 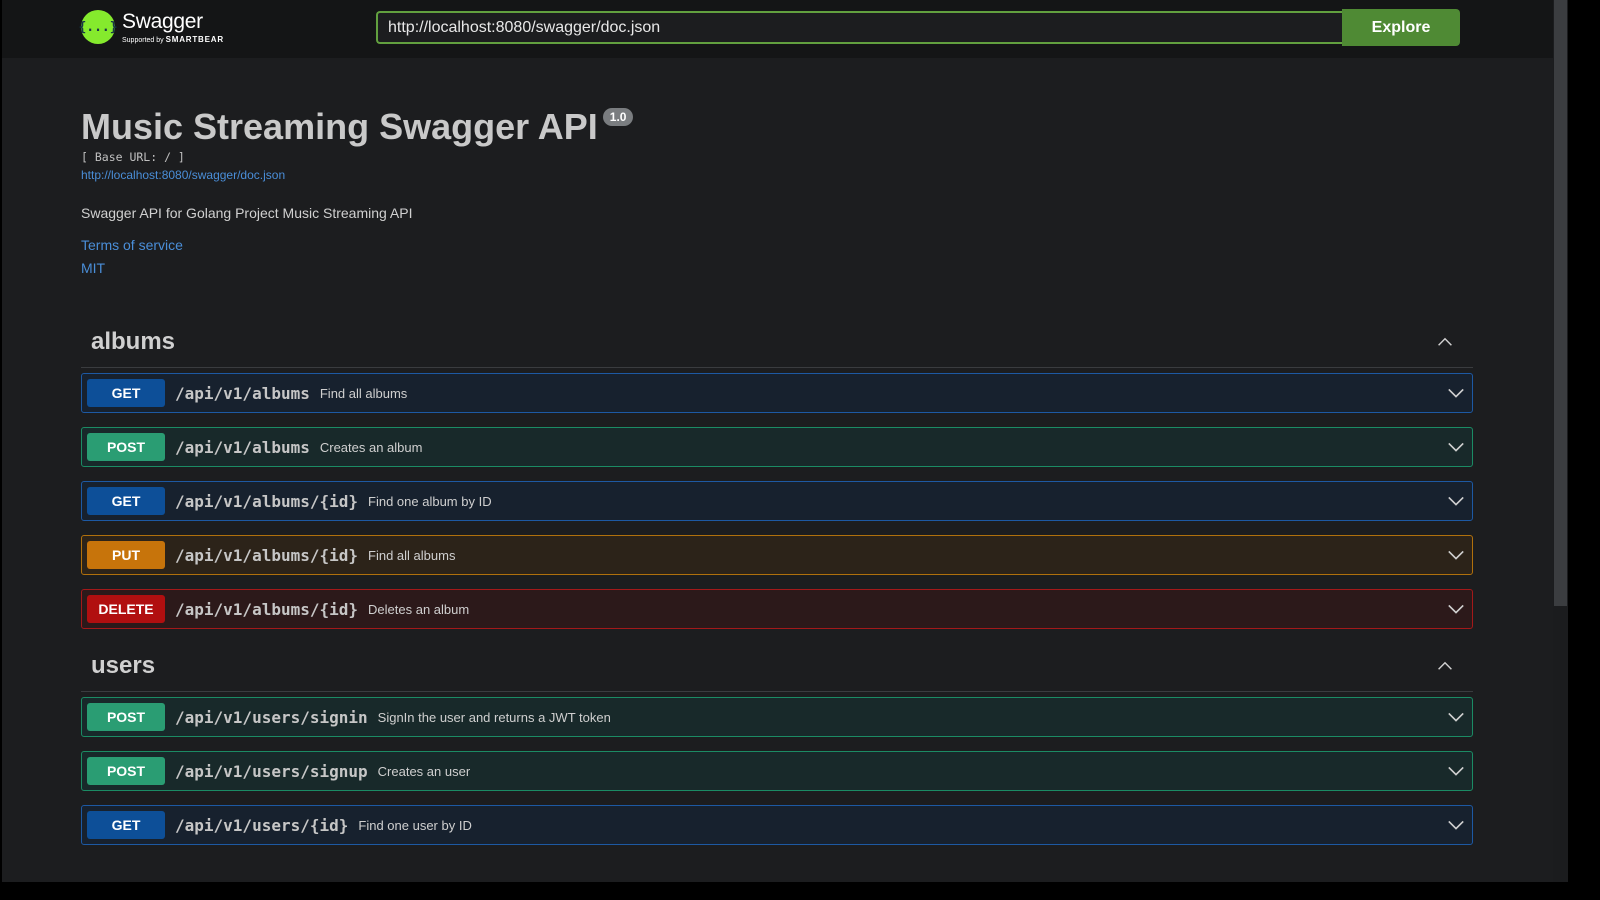 What do you see at coordinates (777, 666) in the screenshot?
I see `tag-header-users: users` at bounding box center [777, 666].